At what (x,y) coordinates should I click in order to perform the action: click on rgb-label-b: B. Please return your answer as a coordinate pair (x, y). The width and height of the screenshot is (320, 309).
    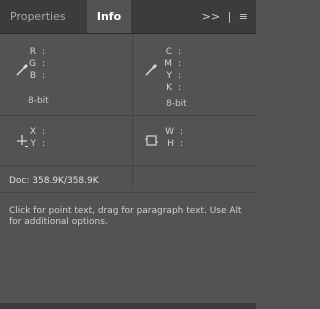
    Looking at the image, I should click on (32, 76).